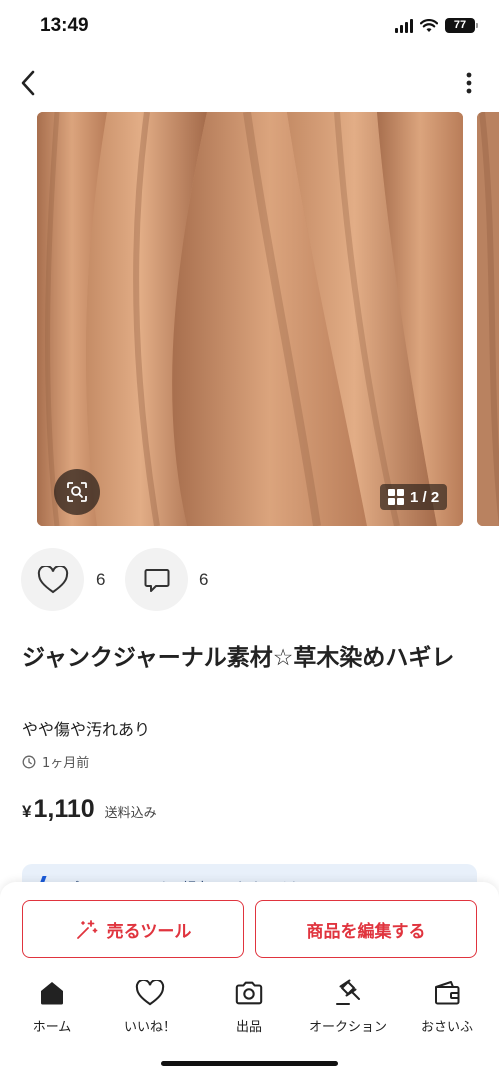 Image resolution: width=499 pixels, height=1080 pixels. I want to click on home-indicator, so click(249, 1063).